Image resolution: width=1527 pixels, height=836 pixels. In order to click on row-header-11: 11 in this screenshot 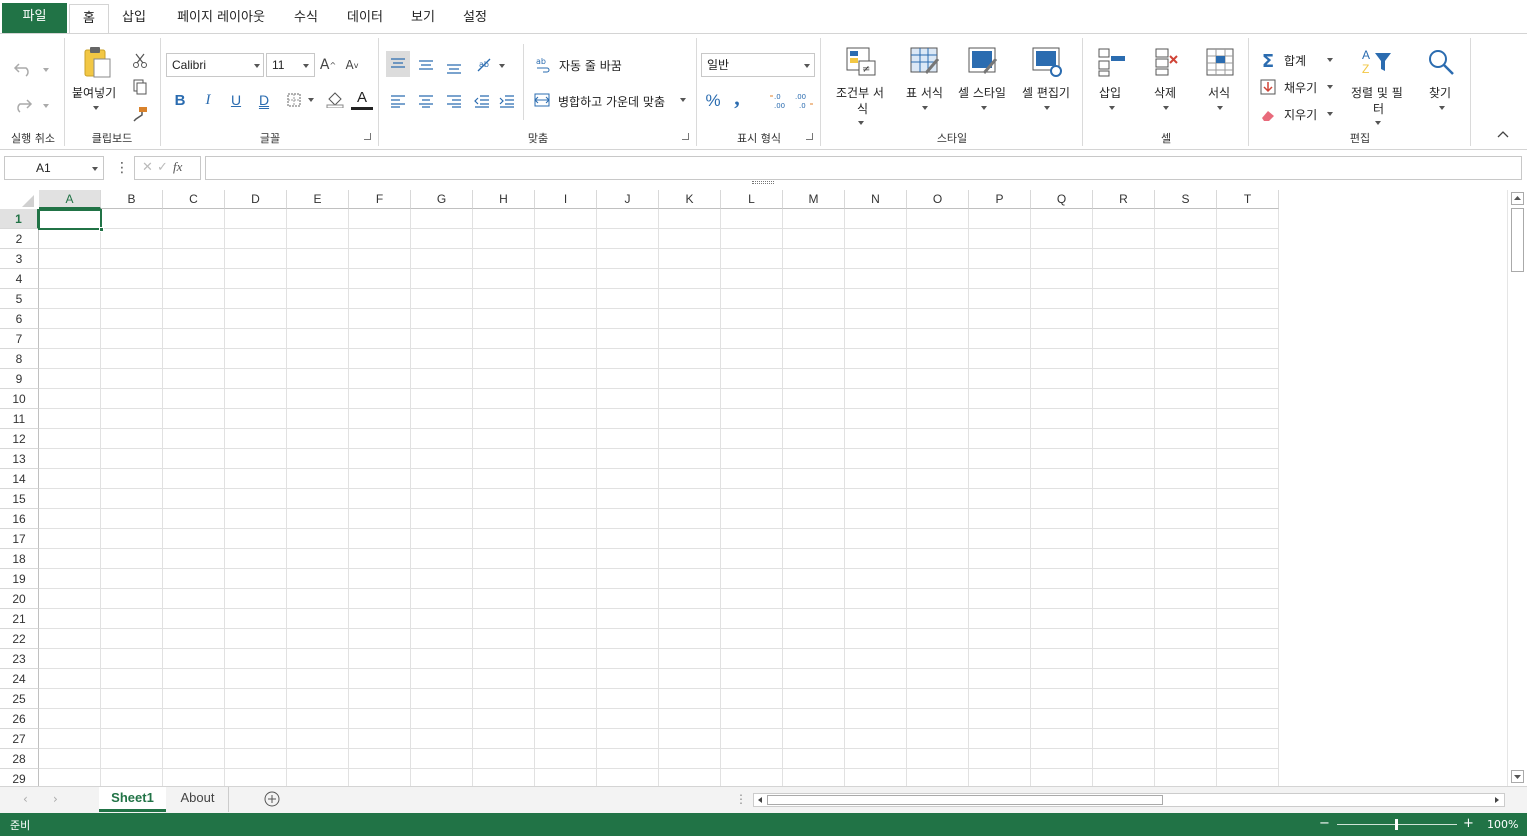, I will do `click(19, 419)`.